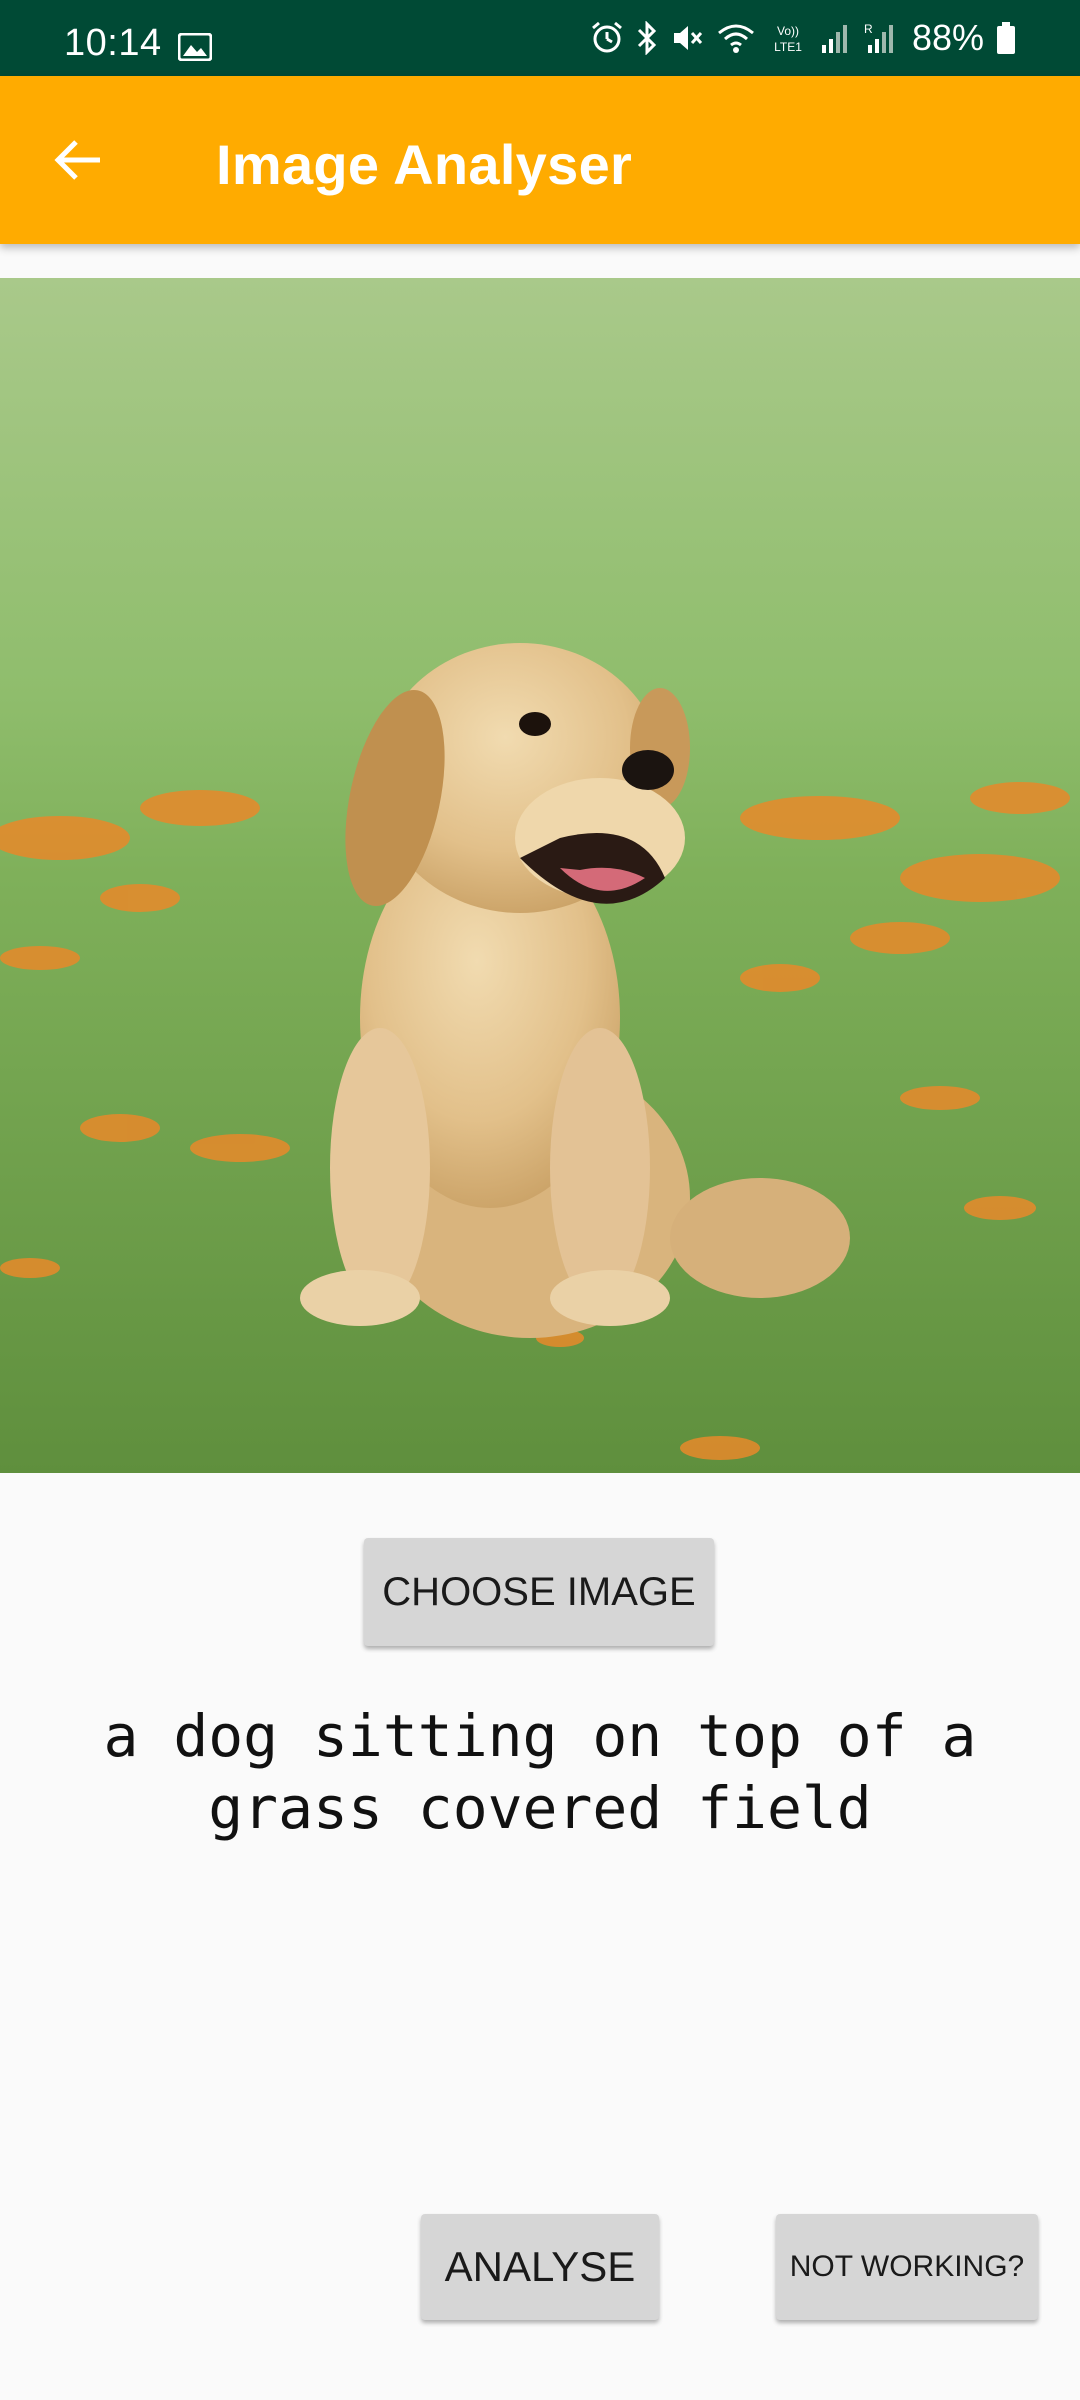 This screenshot has width=1080, height=2400. What do you see at coordinates (647, 38) in the screenshot?
I see `bluetooth-icon` at bounding box center [647, 38].